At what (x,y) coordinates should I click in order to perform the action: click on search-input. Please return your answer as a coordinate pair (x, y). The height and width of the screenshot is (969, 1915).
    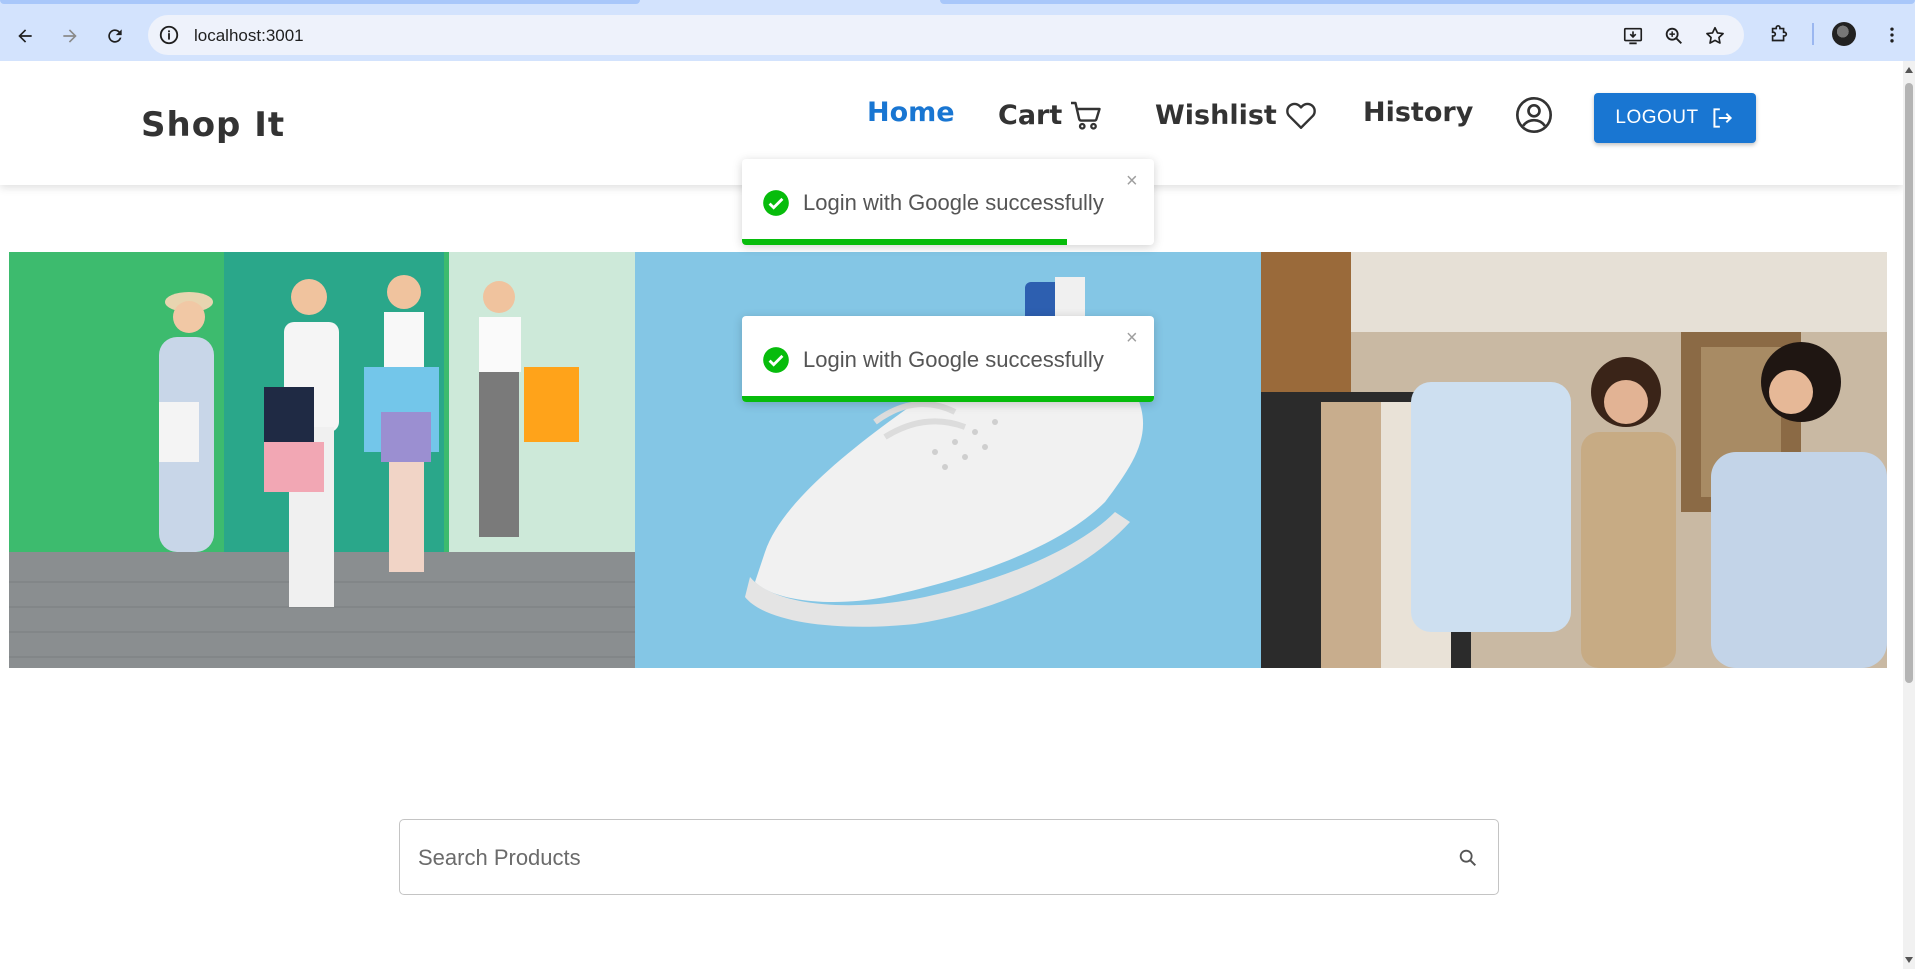
    Looking at the image, I should click on (918, 858).